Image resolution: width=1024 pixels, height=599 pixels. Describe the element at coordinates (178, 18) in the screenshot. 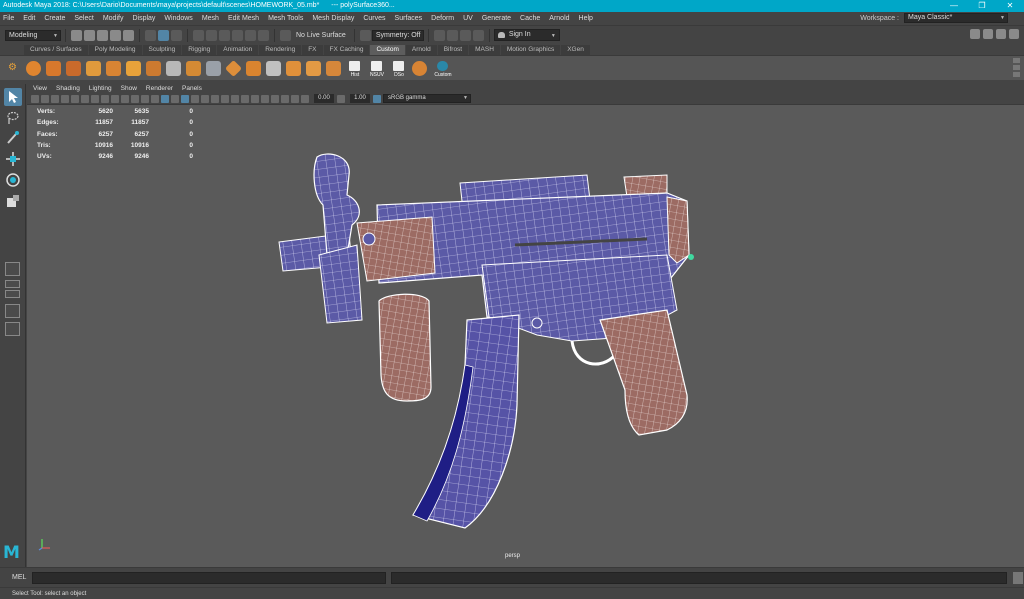

I see `menu-windows: Windows` at that location.